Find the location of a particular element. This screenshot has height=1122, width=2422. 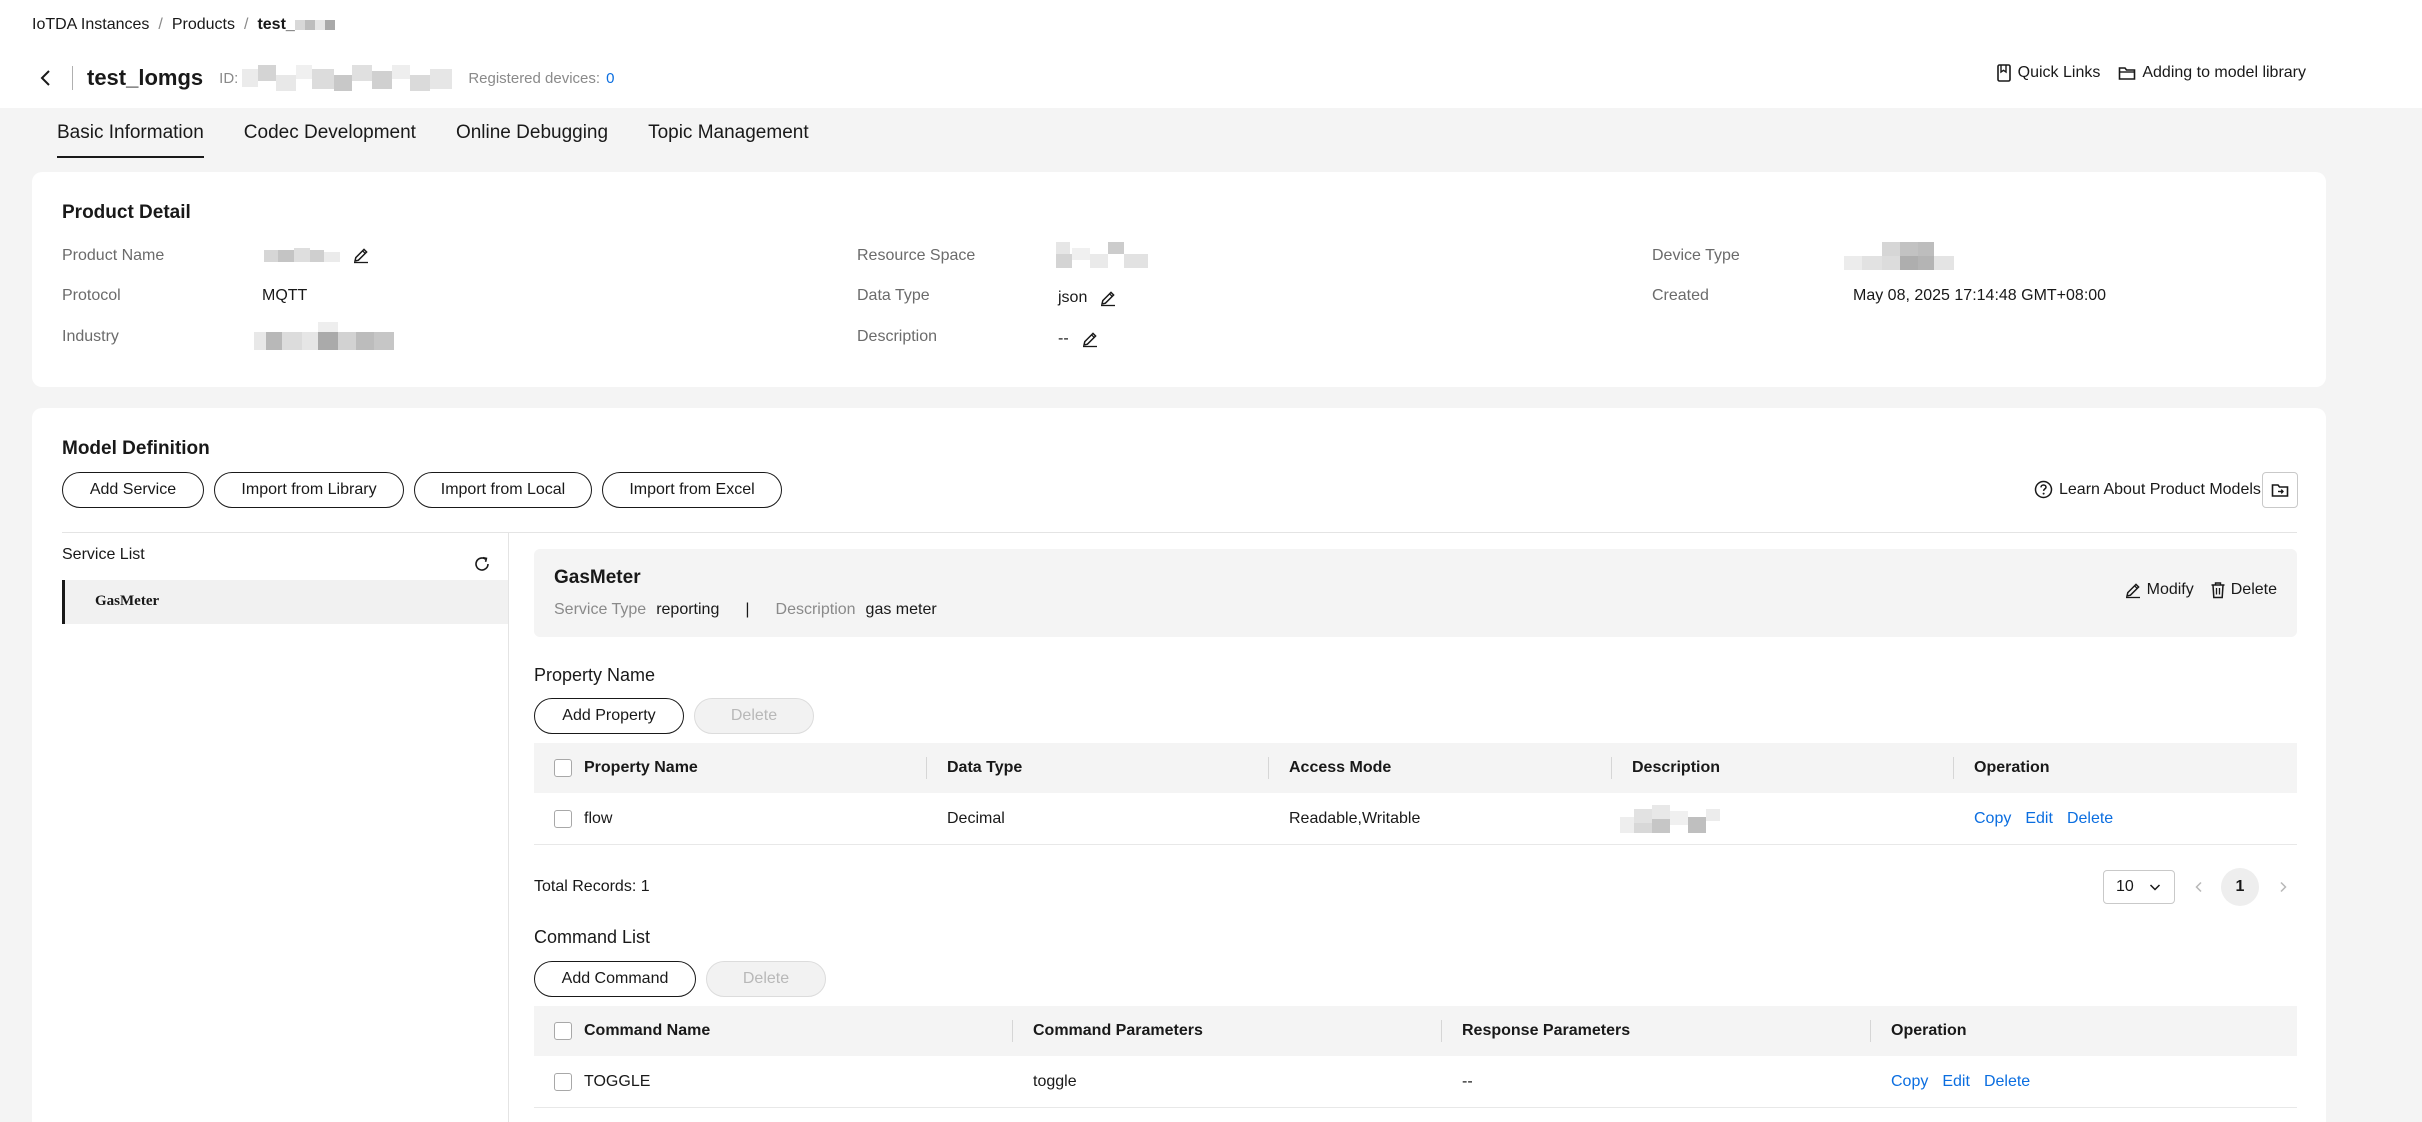

breadcrumb: IoTDA Instances / Products / test_ is located at coordinates (183, 25).